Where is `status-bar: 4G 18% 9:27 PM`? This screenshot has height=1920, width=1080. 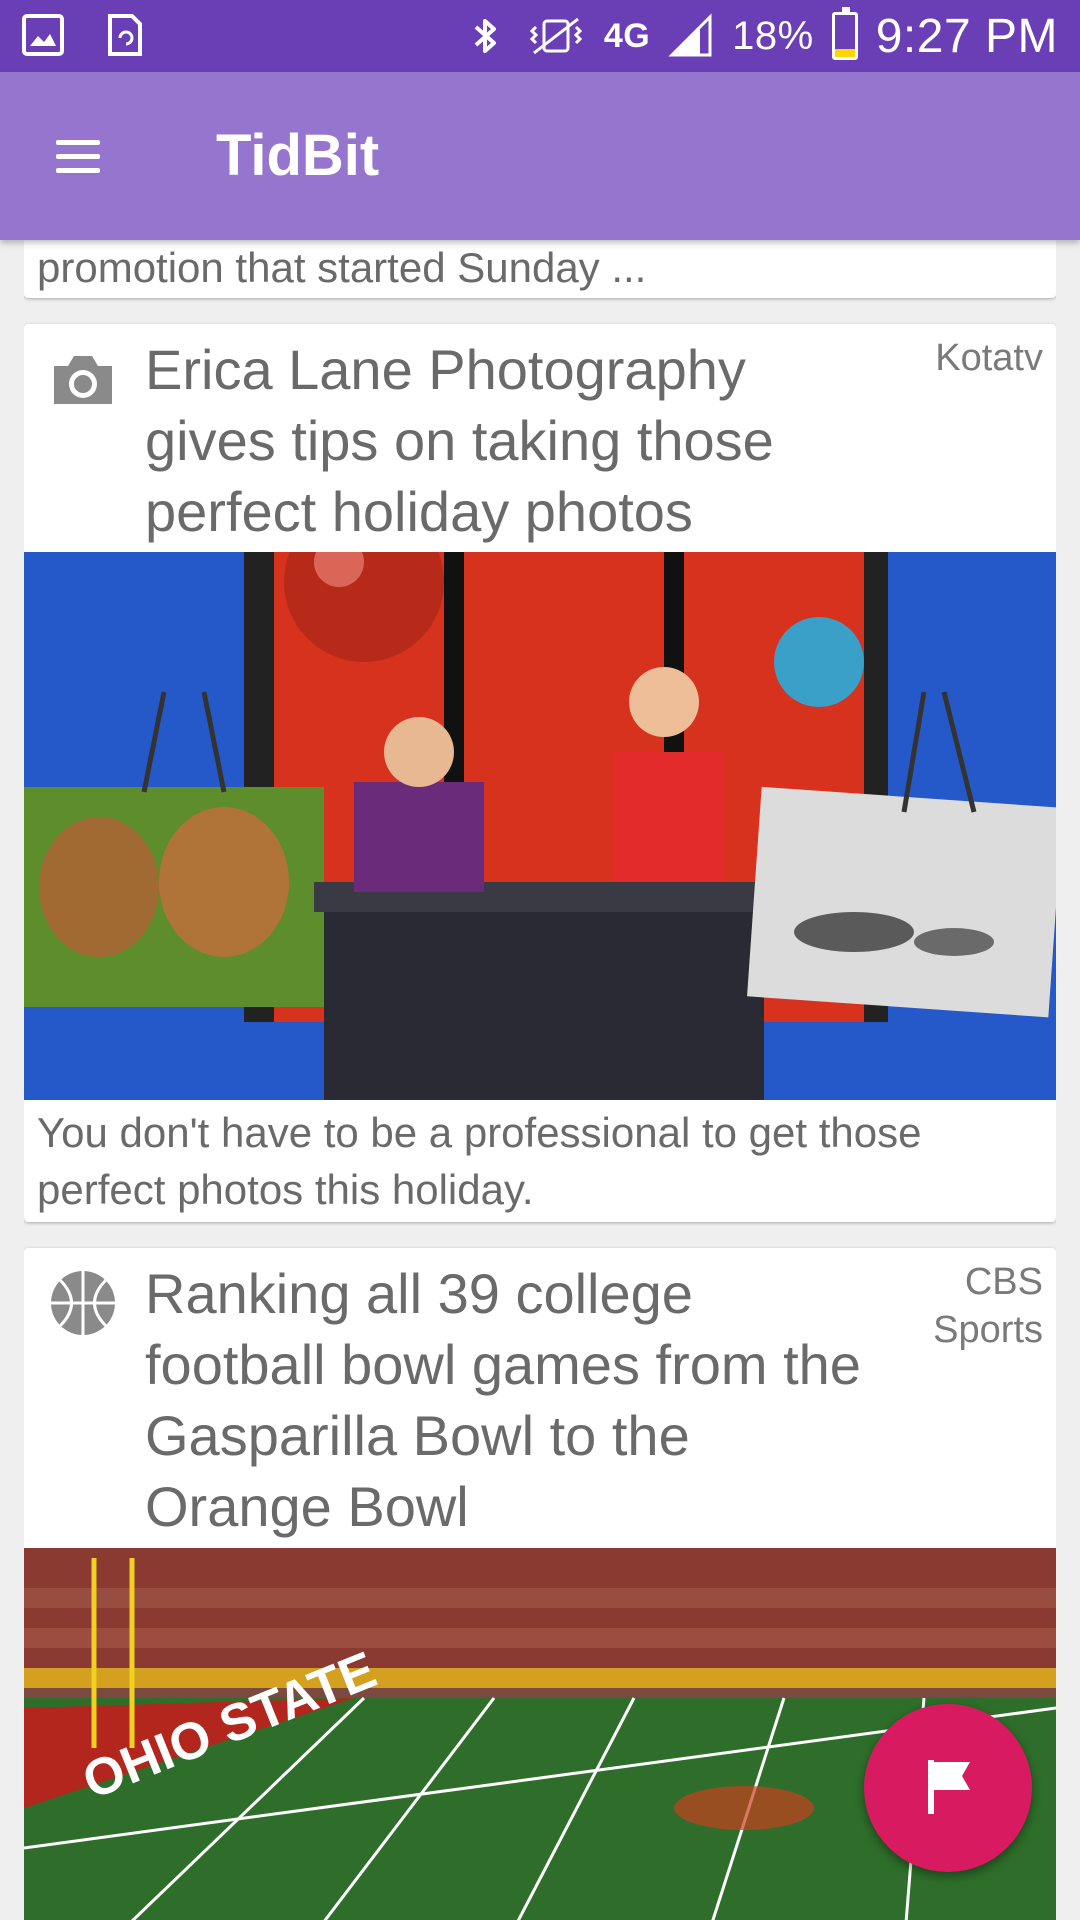 status-bar: 4G 18% 9:27 PM is located at coordinates (540, 36).